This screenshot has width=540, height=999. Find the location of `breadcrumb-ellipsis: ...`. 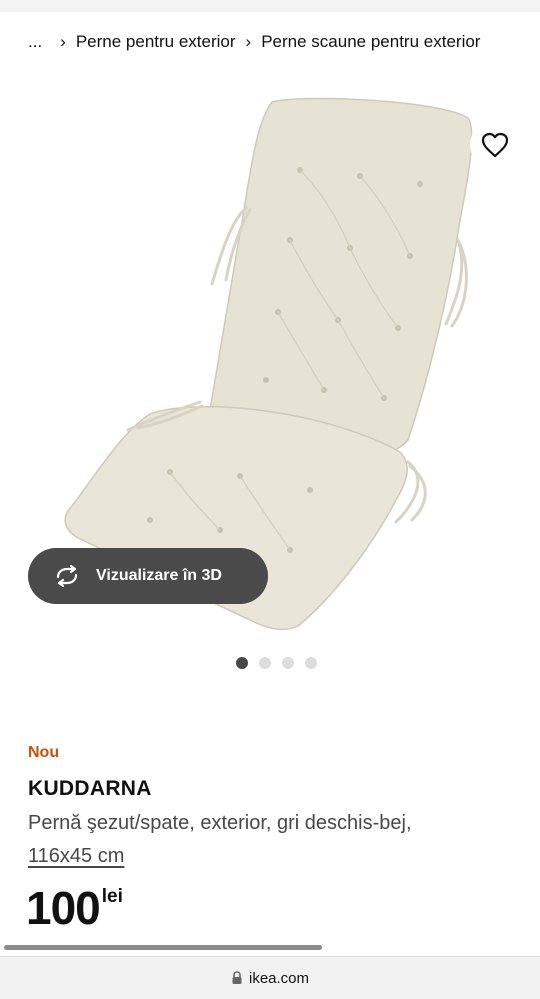

breadcrumb-ellipsis: ... is located at coordinates (35, 42).